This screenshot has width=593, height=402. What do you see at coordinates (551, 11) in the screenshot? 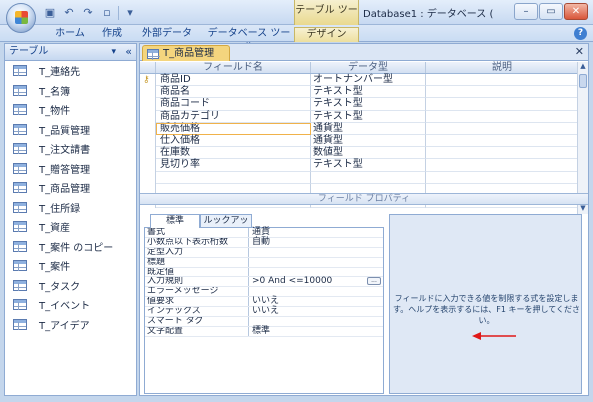
I see `maximize-button: ▭` at bounding box center [551, 11].